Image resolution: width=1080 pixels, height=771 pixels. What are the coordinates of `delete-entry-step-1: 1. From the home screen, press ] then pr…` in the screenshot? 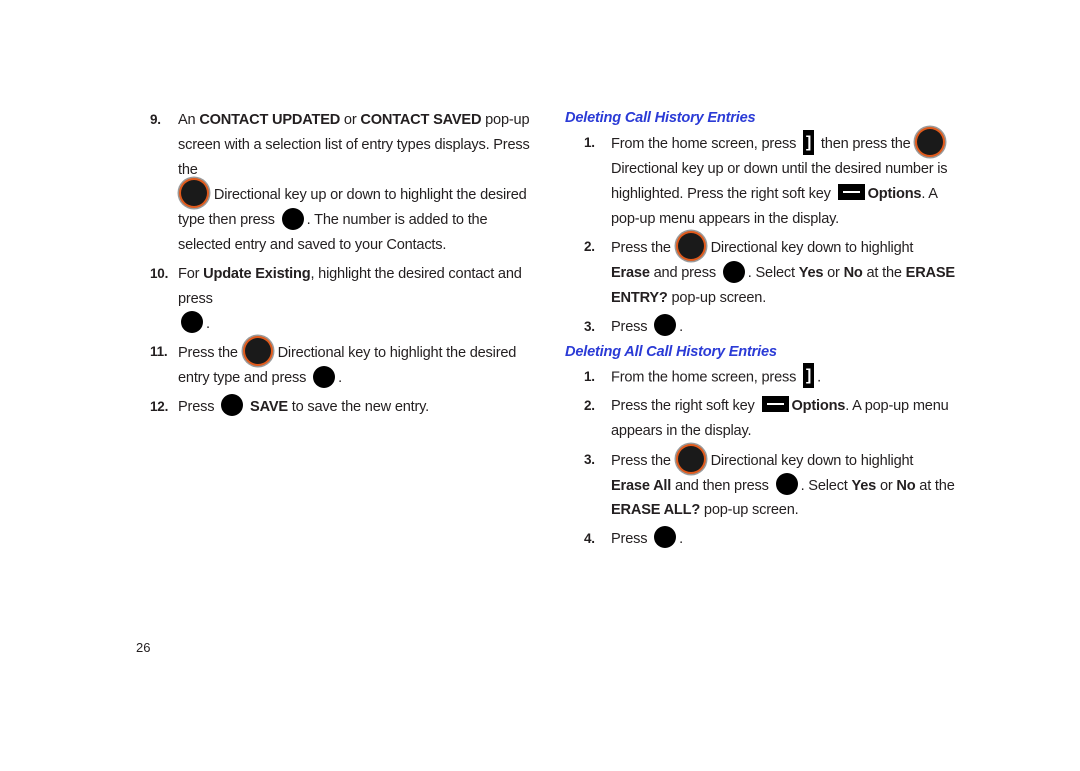 It's located at (760, 180).